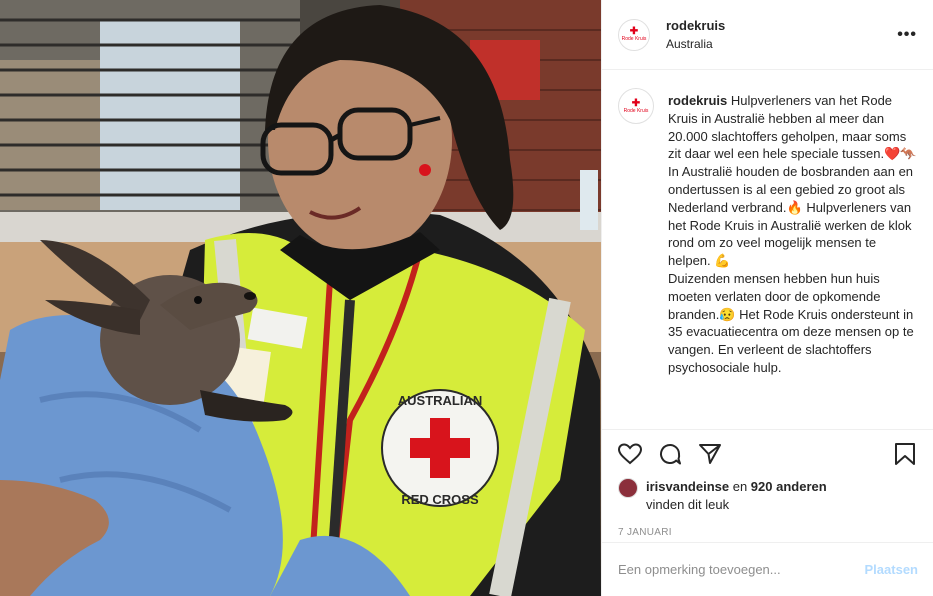 This screenshot has height=596, width=933. I want to click on more-horizontal-icon: •••, so click(907, 35).